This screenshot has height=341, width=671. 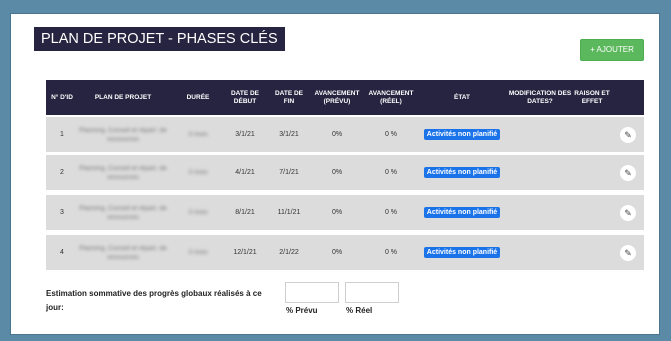 I want to click on page-title: PLAN DE PROJET - PHASES CLÉS, so click(x=159, y=39).